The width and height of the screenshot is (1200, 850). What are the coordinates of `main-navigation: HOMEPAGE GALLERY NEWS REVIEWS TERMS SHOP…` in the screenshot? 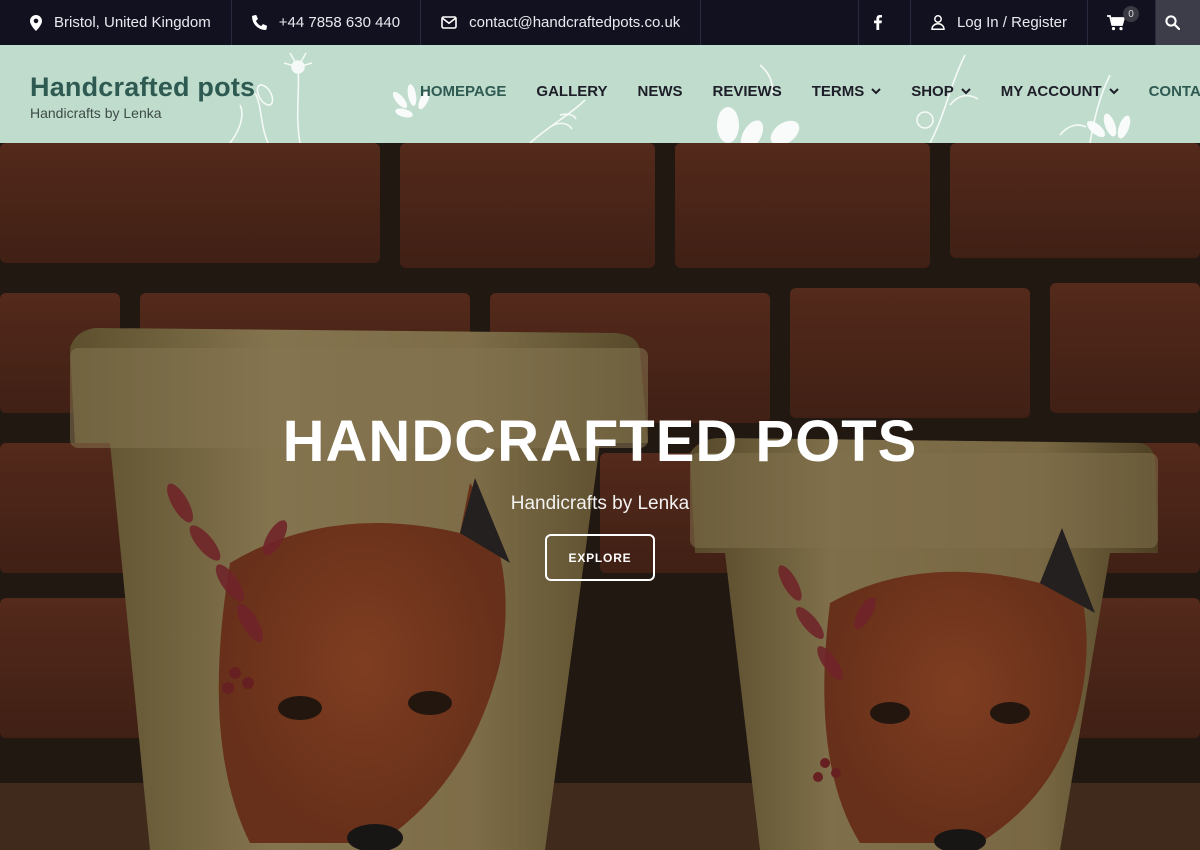 It's located at (802, 91).